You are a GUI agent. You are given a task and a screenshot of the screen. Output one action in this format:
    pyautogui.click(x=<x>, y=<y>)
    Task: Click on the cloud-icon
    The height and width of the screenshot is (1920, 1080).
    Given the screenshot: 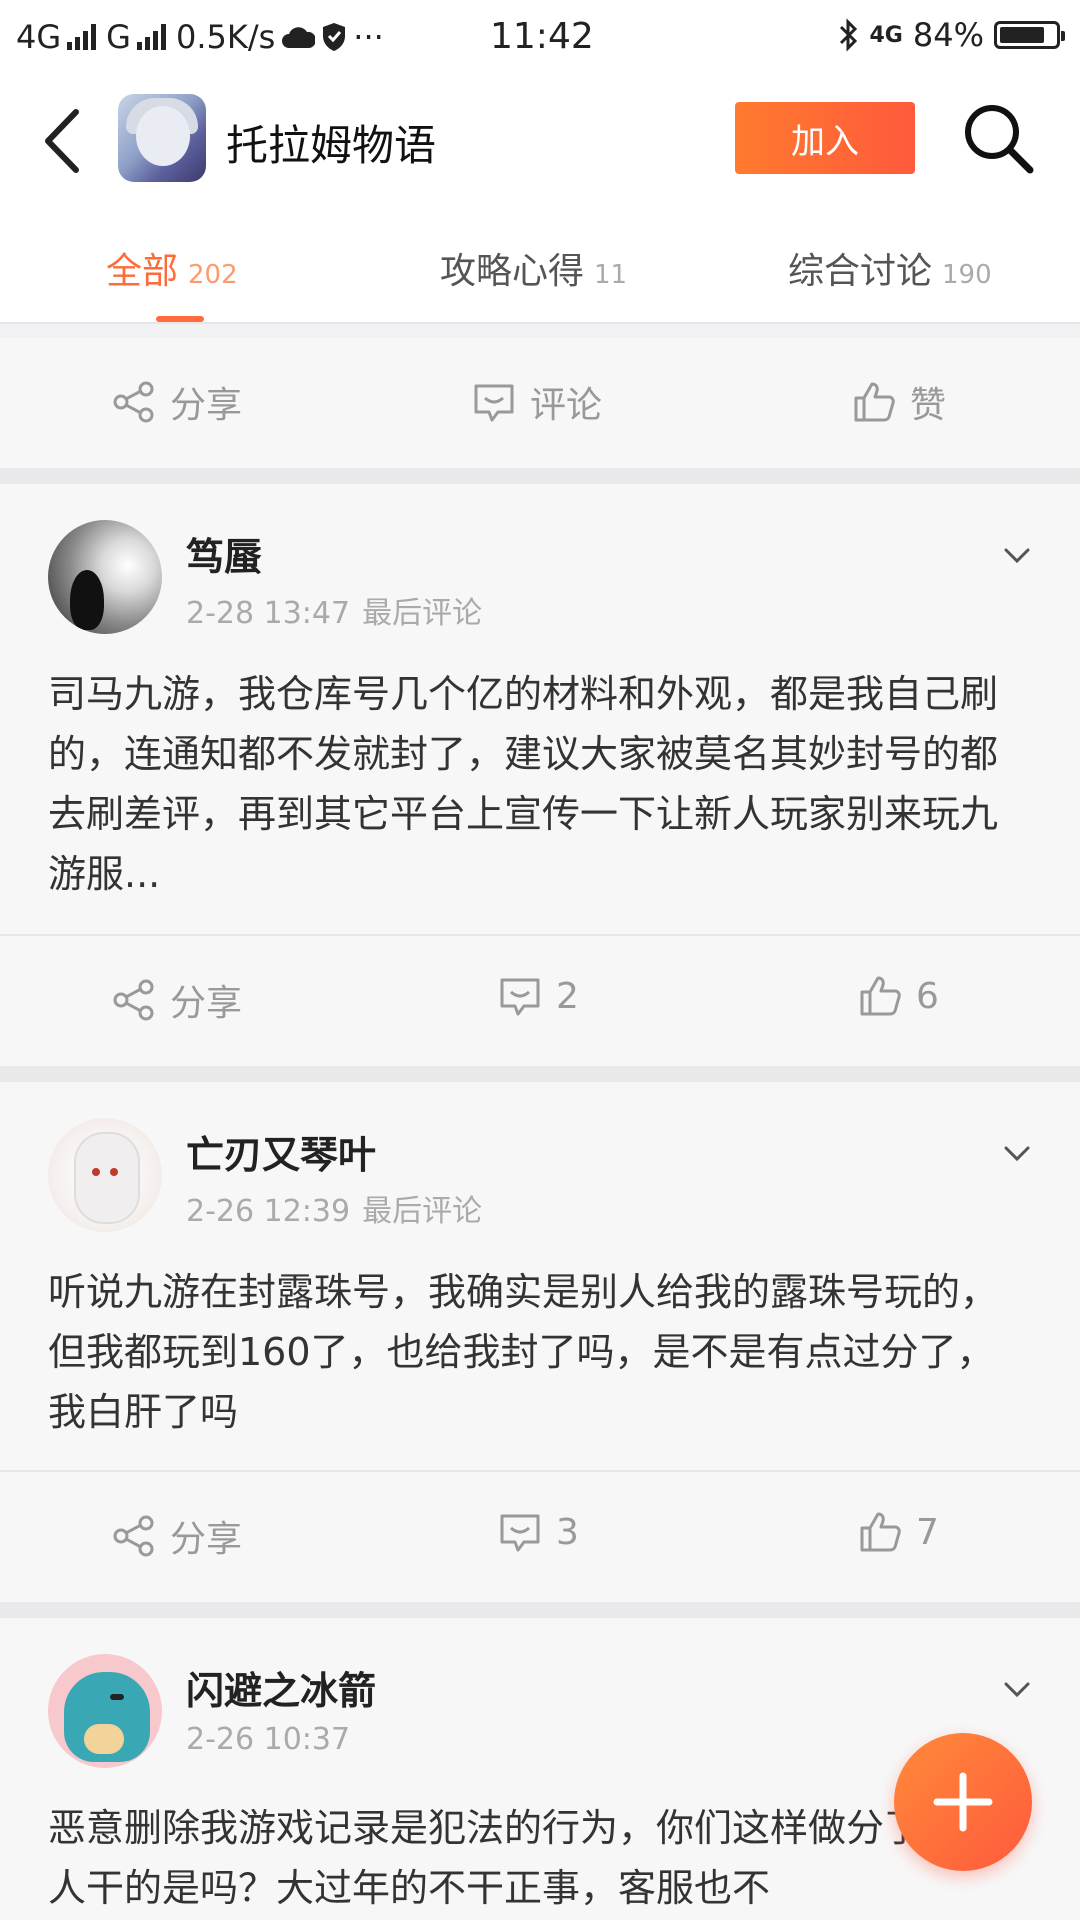 What is the action you would take?
    pyautogui.click(x=299, y=37)
    